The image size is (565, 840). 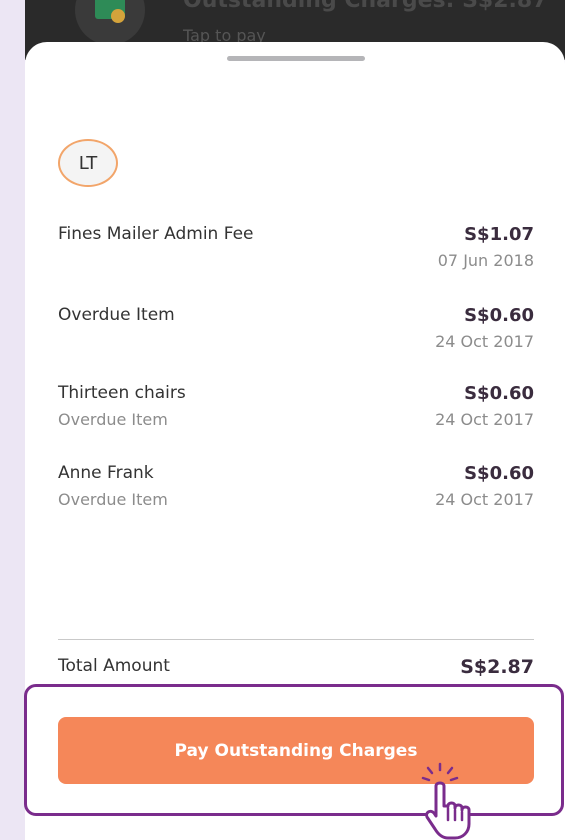 What do you see at coordinates (116, 315) in the screenshot?
I see `charge-name: Overdue Item` at bounding box center [116, 315].